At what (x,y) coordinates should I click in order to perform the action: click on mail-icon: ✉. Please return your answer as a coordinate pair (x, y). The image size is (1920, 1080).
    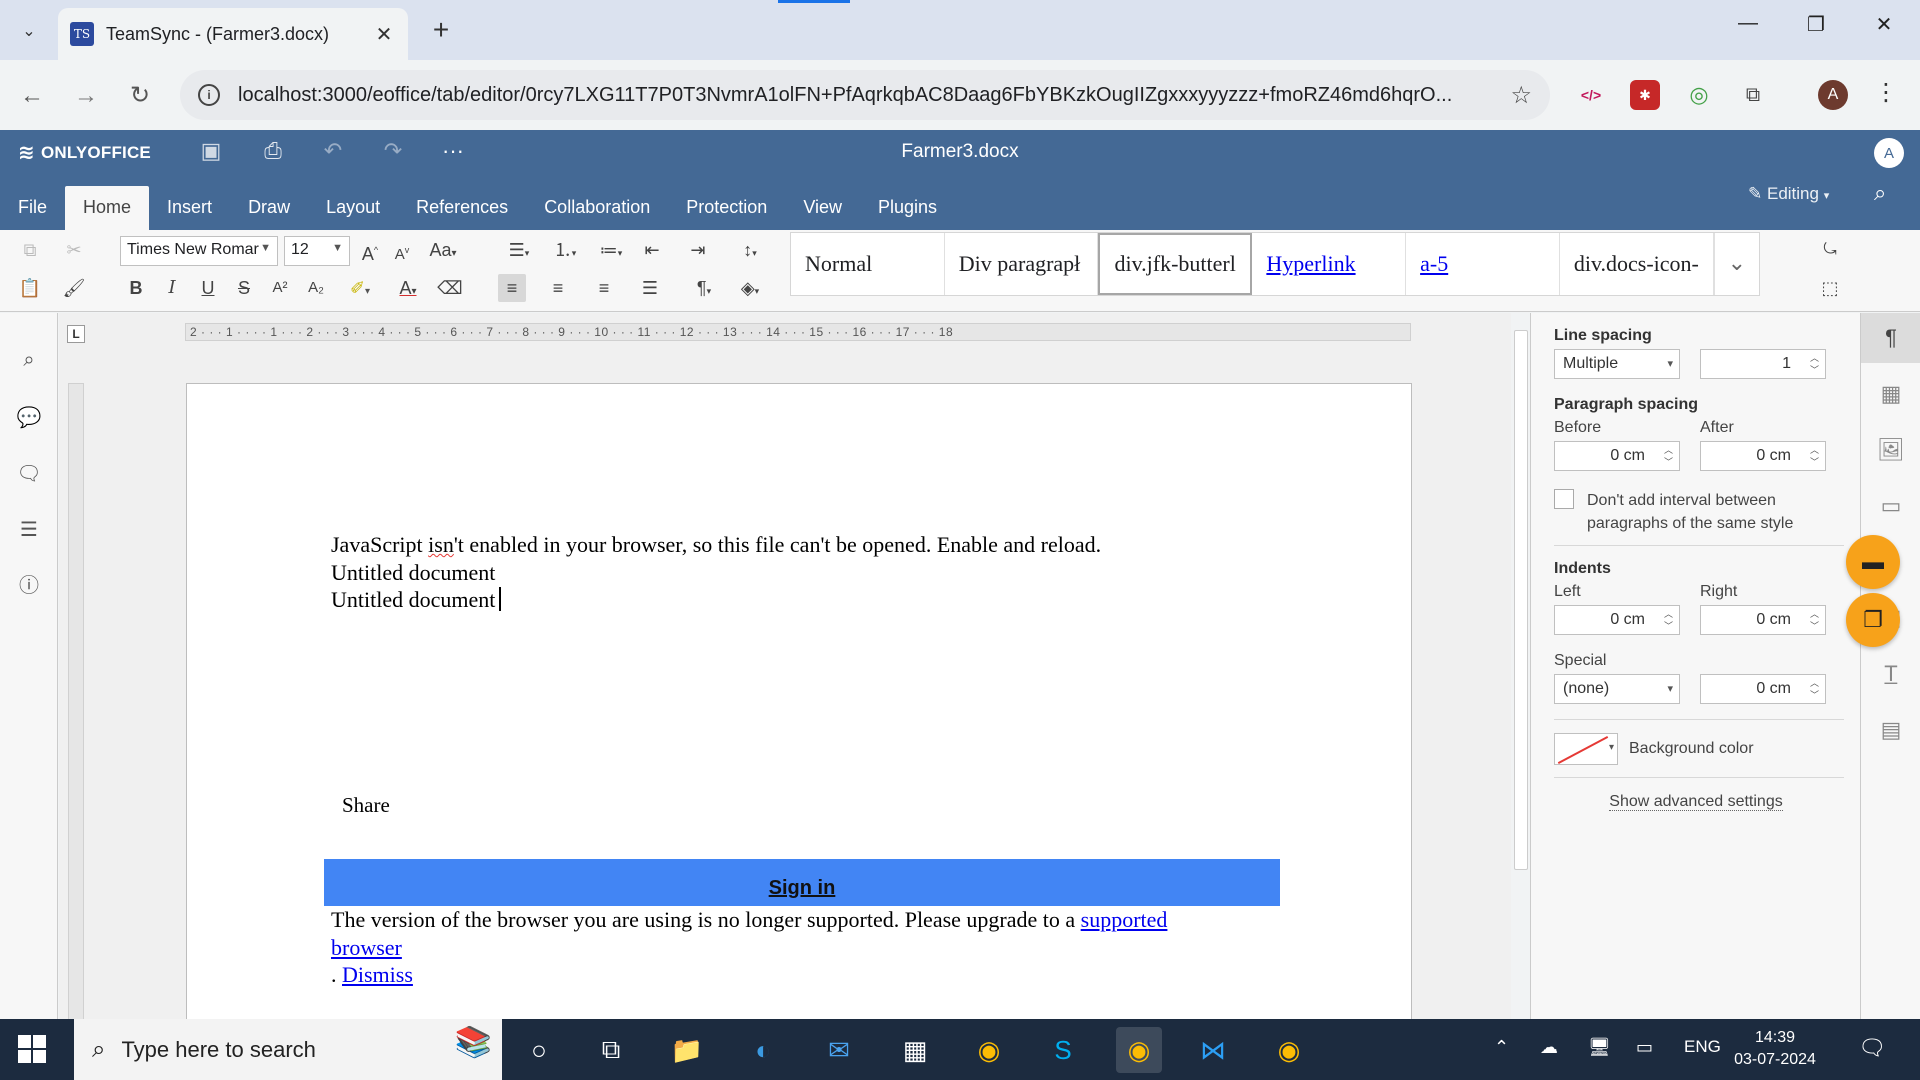
    Looking at the image, I should click on (839, 1050).